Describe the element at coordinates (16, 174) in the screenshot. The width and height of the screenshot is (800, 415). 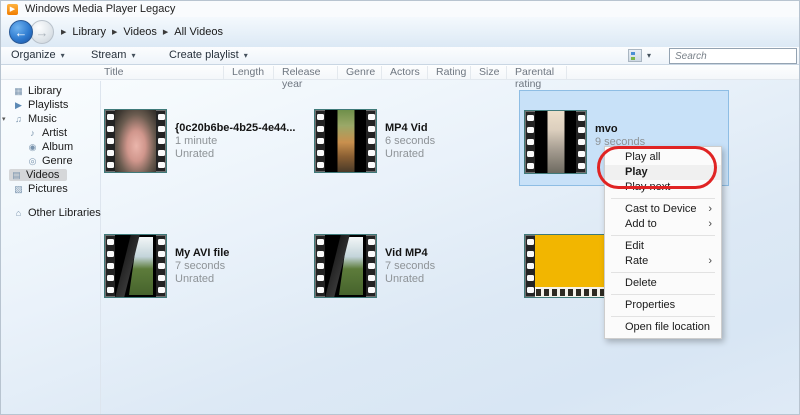
I see `videos-icon: ▤` at that location.